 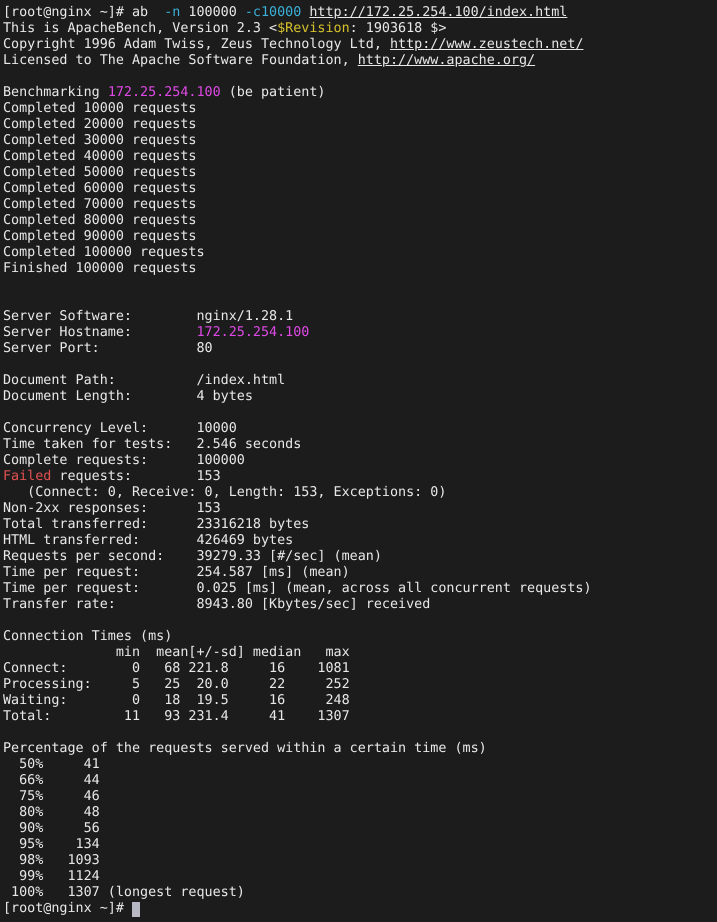 What do you see at coordinates (176, 669) in the screenshot?
I see `output-text: Connect: 0 68 221.8 16 1081` at bounding box center [176, 669].